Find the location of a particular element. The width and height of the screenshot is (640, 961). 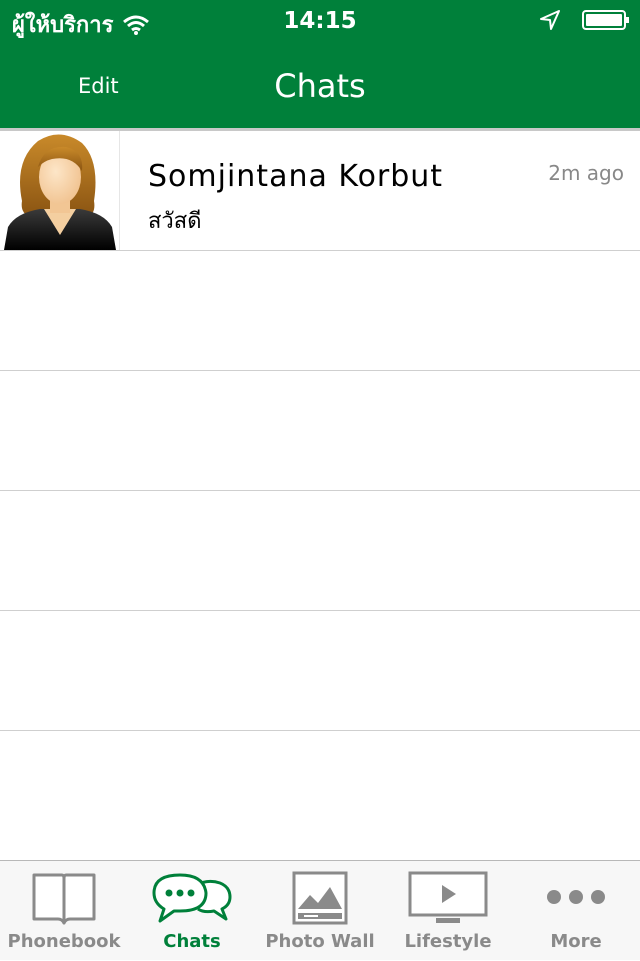

navigation-bar: Edit Chats is located at coordinates (320, 84).